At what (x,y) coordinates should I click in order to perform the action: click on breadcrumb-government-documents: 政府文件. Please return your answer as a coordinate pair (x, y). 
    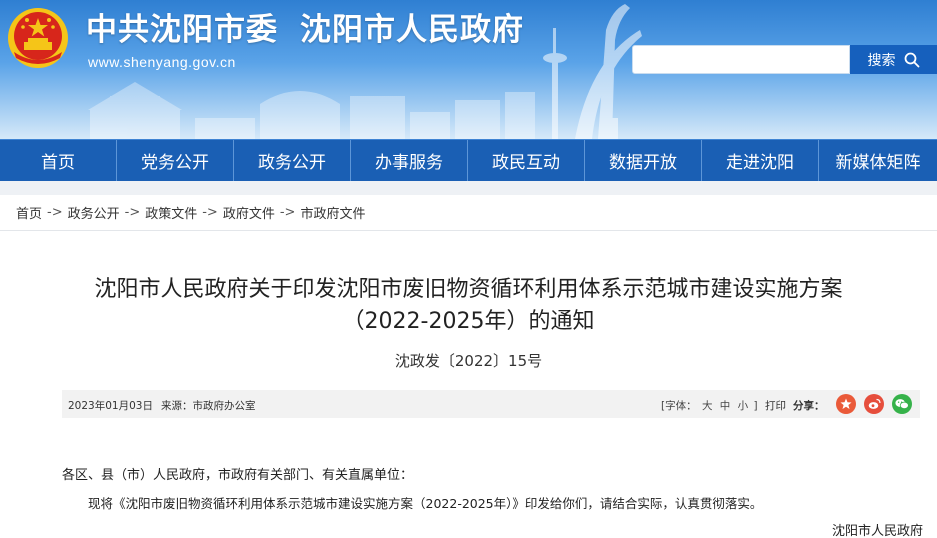
    Looking at the image, I should click on (249, 212).